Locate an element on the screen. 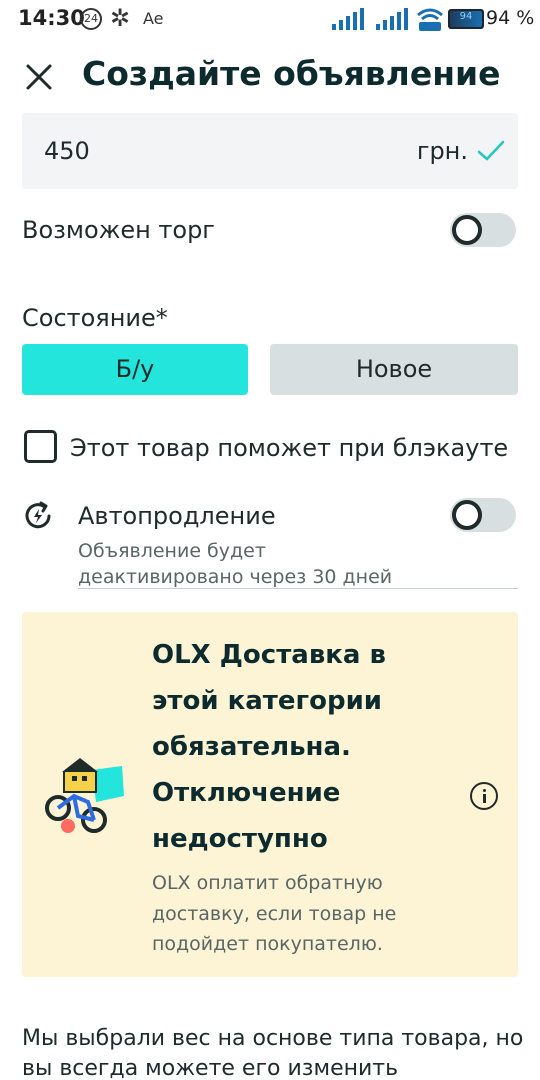 This screenshot has width=540, height=1080. auto-renew-icon is located at coordinates (38, 515).